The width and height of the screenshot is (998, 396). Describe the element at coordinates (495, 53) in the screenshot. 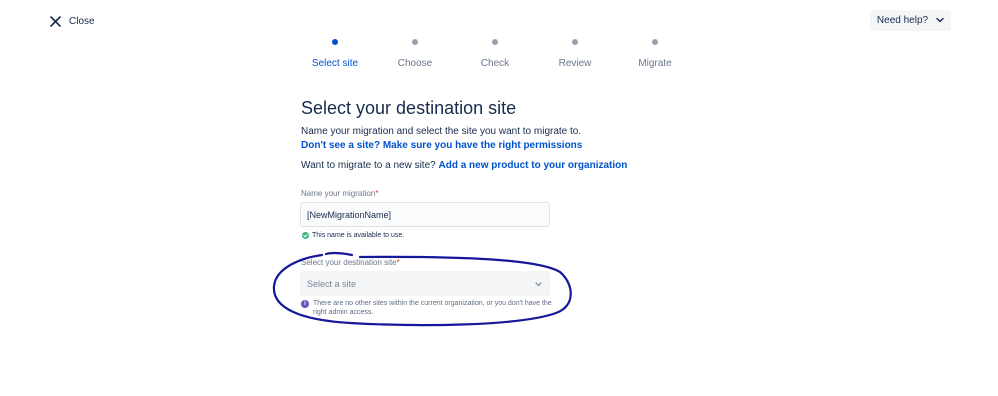

I see `step-check: Check` at that location.